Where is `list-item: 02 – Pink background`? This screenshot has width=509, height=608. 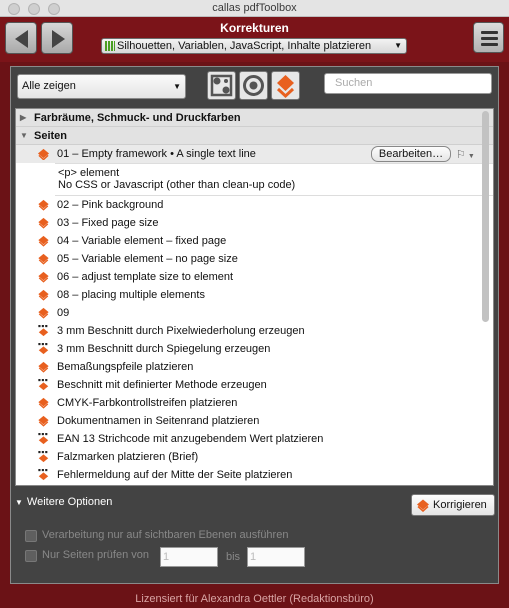 list-item: 02 – Pink background is located at coordinates (254, 205).